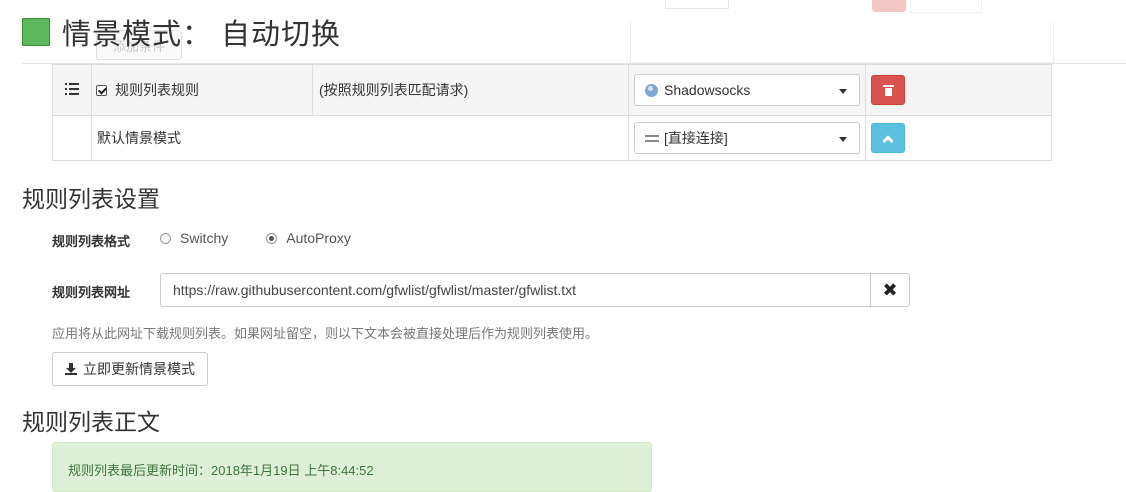  What do you see at coordinates (707, 90) in the screenshot?
I see `profile-select-value: Shadowsocks` at bounding box center [707, 90].